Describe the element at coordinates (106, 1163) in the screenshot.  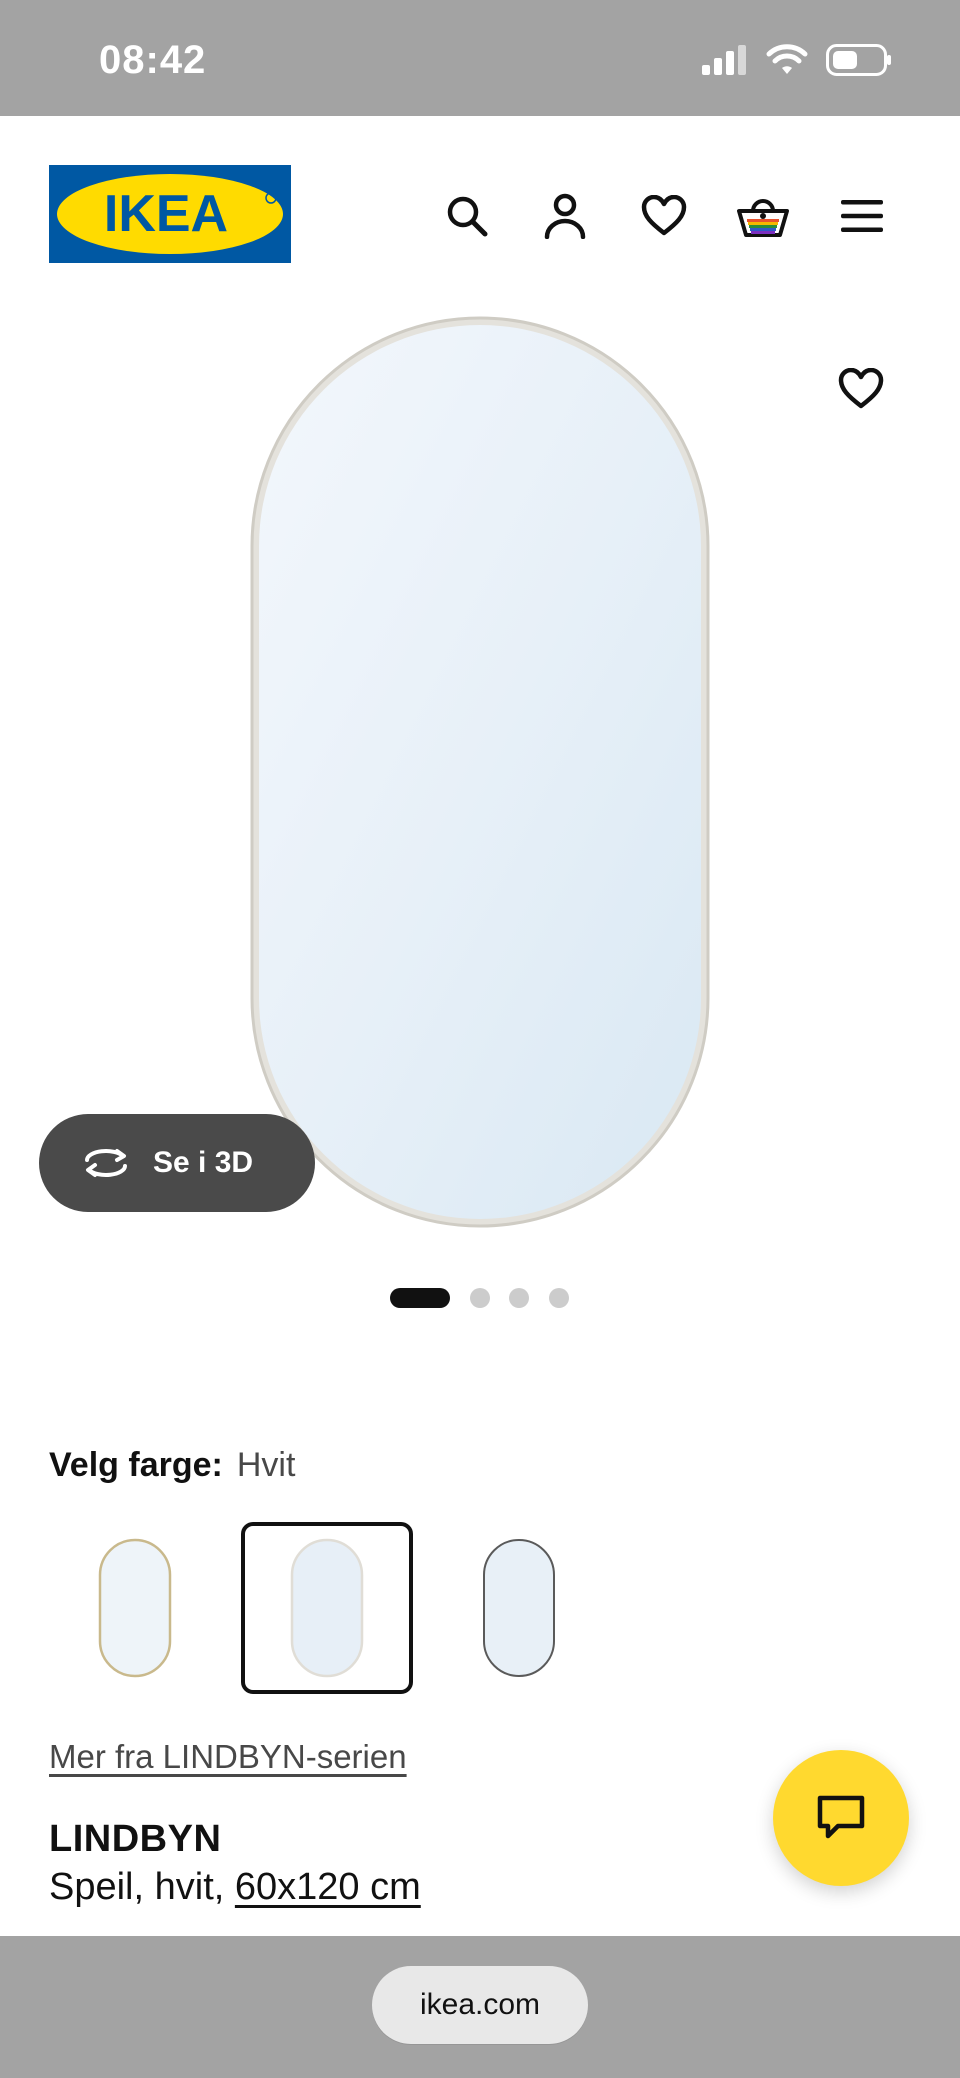
I see `rotate-3d-icon` at that location.